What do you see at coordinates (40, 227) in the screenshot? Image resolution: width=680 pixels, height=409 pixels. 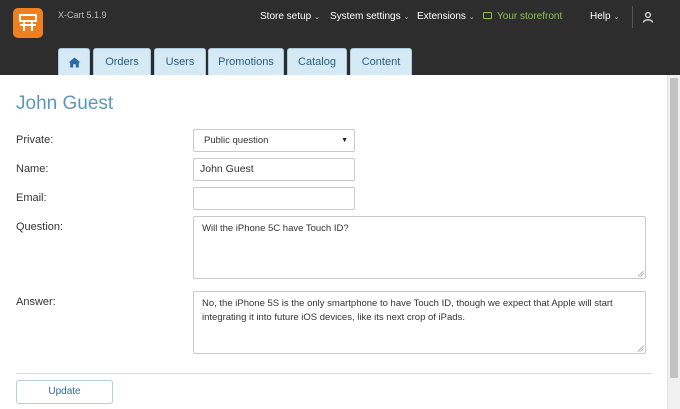 I see `question-label: Question:` at bounding box center [40, 227].